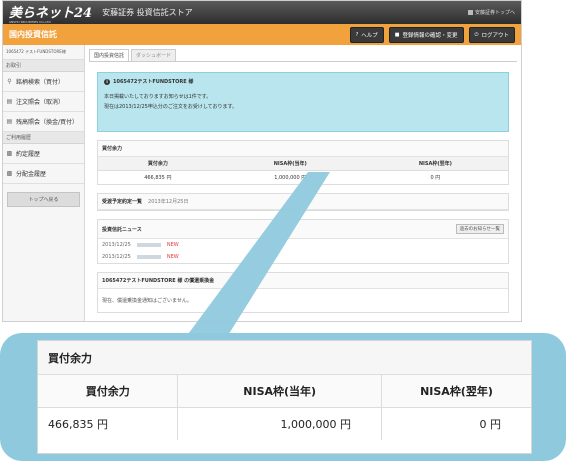  Describe the element at coordinates (397, 34) in the screenshot. I see `user-icon: ■` at that location.